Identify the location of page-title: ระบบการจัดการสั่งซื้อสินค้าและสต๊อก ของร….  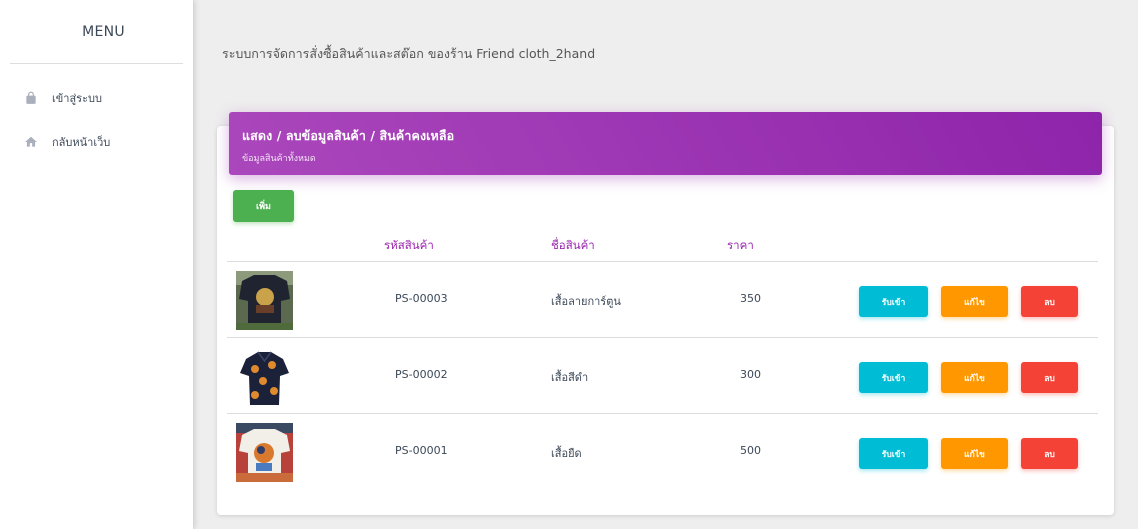
(409, 53).